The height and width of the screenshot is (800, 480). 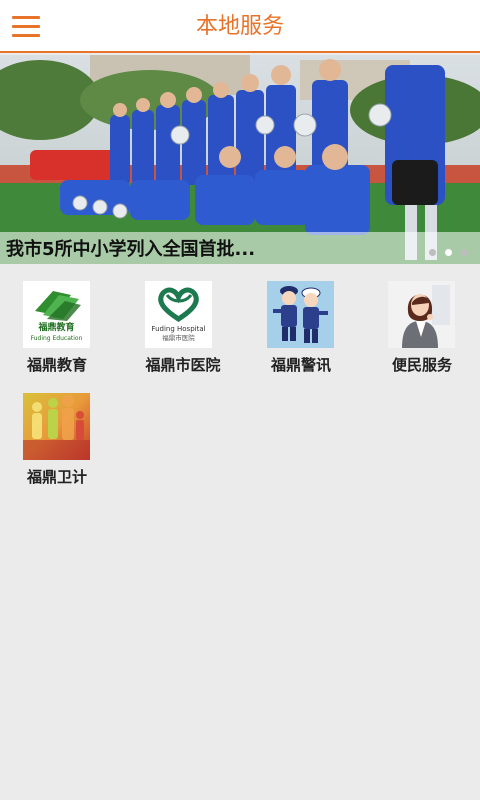 I want to click on top-bar: 本地服务, so click(x=240, y=26).